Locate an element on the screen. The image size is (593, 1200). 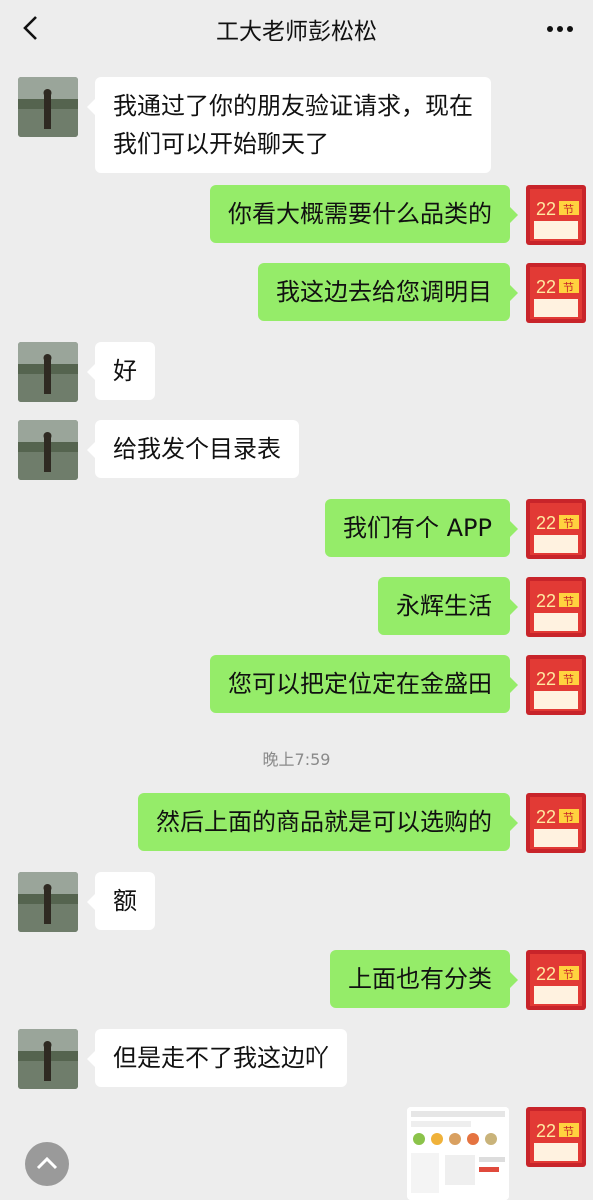
chat-header: 工大老师彭松松 is located at coordinates (296, 29).